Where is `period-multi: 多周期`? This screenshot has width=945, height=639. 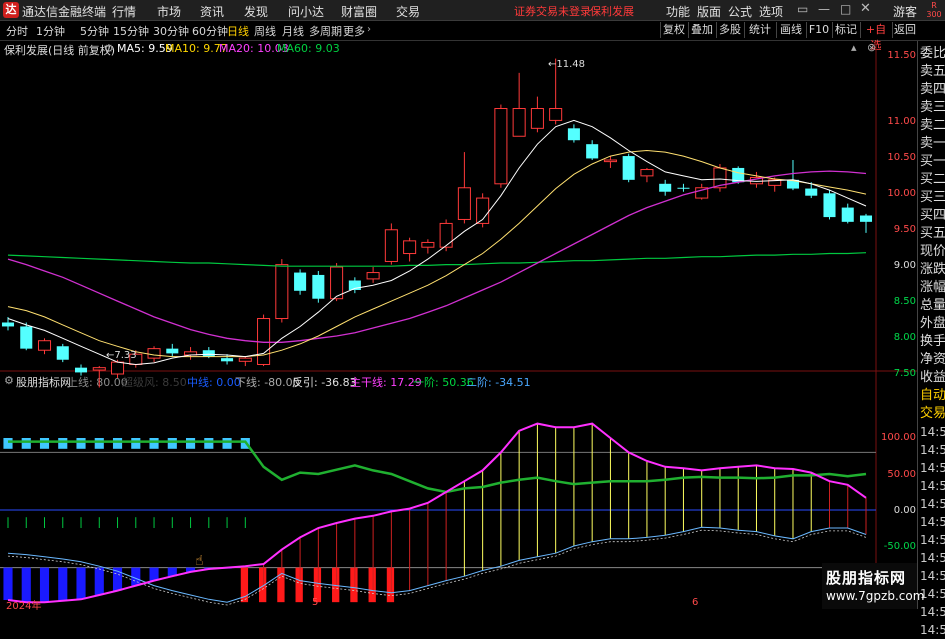 period-multi: 多周期 is located at coordinates (325, 31).